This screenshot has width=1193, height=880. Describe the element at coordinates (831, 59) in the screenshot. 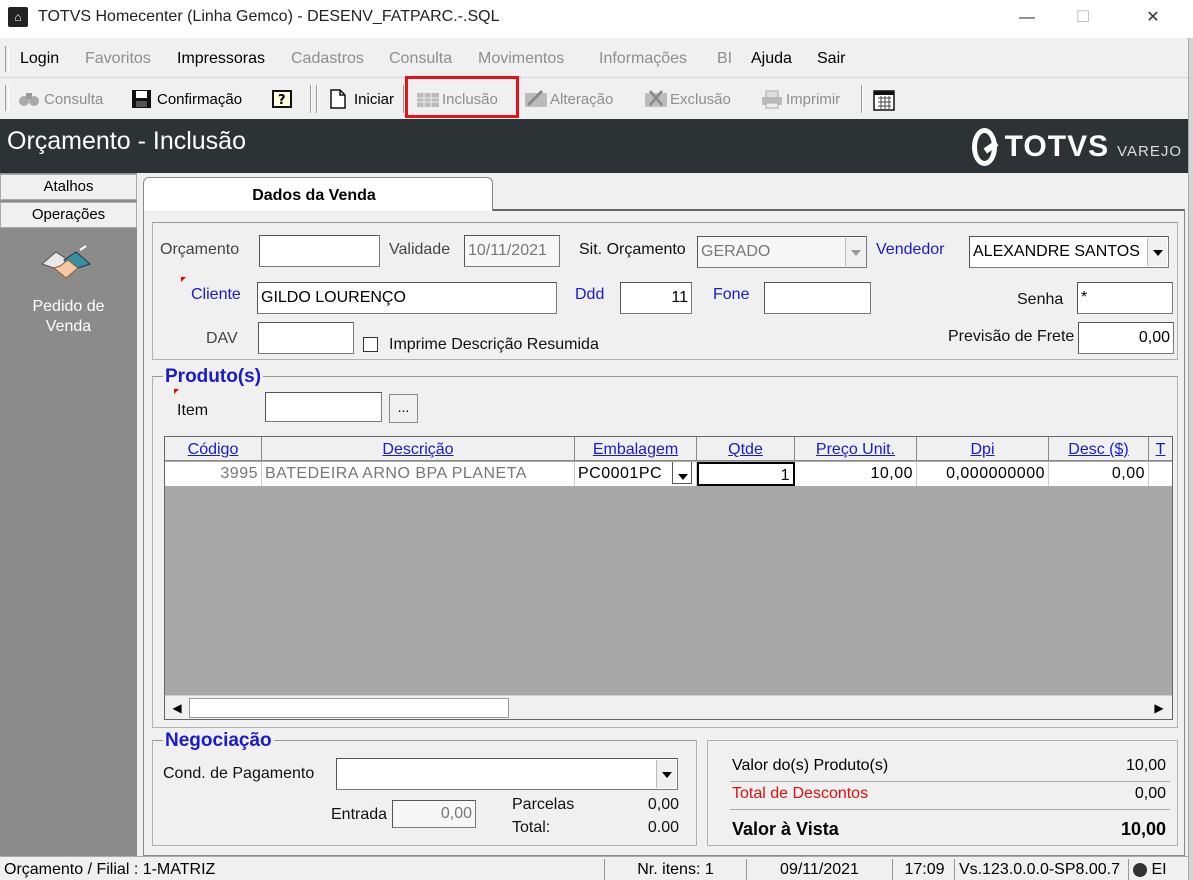

I see `menu-sair: Sair` at that location.